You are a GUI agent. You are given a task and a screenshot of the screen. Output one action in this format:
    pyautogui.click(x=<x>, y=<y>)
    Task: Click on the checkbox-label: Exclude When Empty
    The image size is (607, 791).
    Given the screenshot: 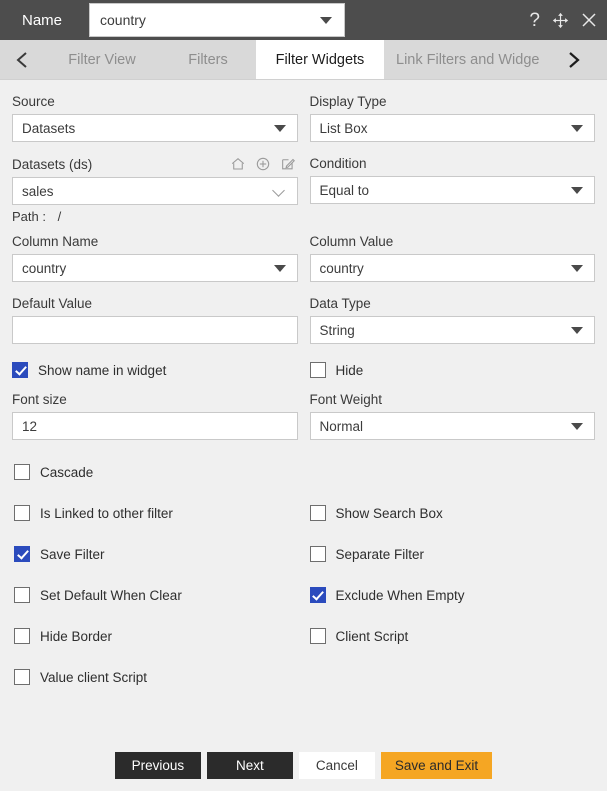 What is the action you would take?
    pyautogui.click(x=400, y=595)
    